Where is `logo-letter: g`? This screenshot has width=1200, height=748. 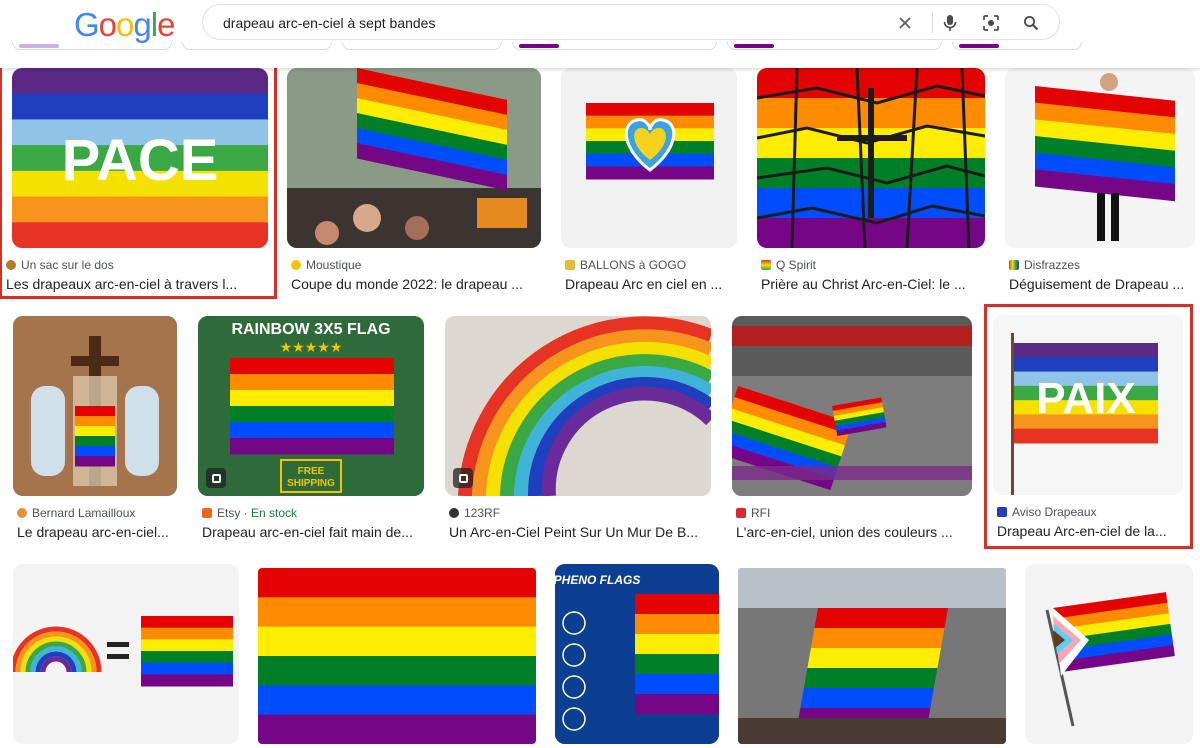 logo-letter: g is located at coordinates (142, 24).